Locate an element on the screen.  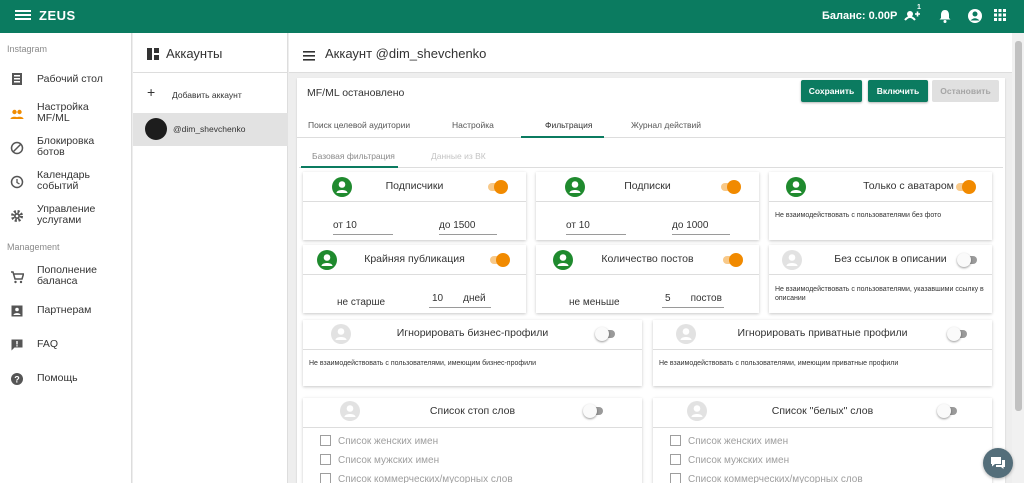
account-list-item: @dim_shevchenko is located at coordinates (210, 129).